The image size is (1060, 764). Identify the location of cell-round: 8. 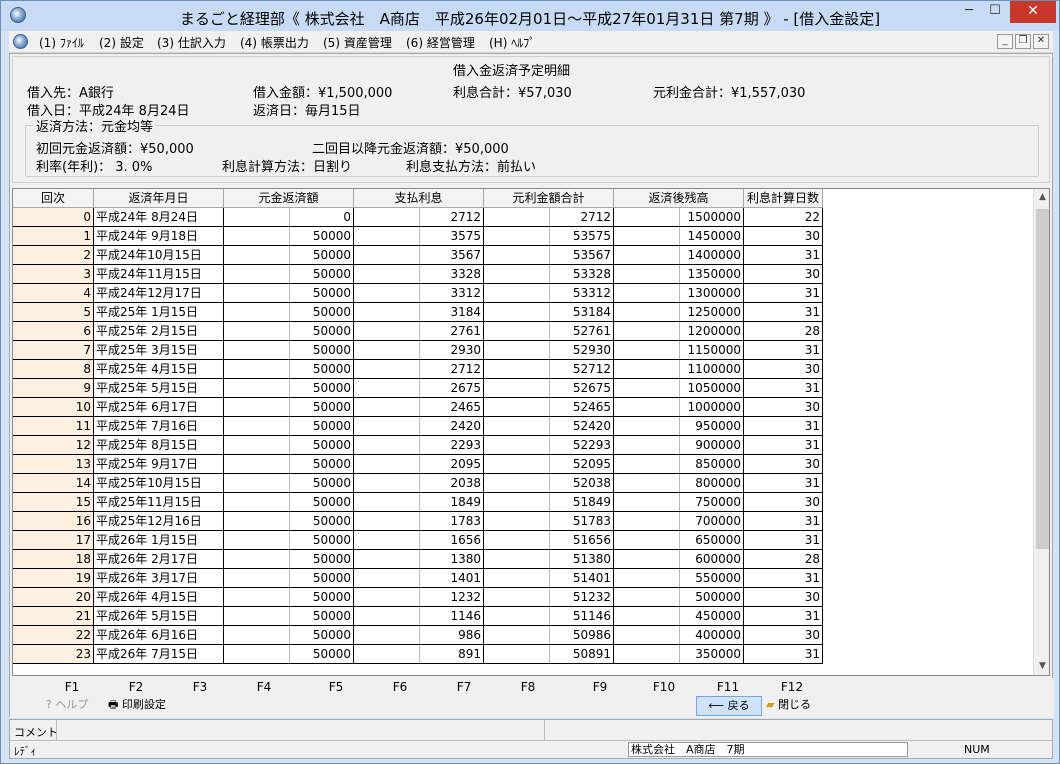
(53, 369).